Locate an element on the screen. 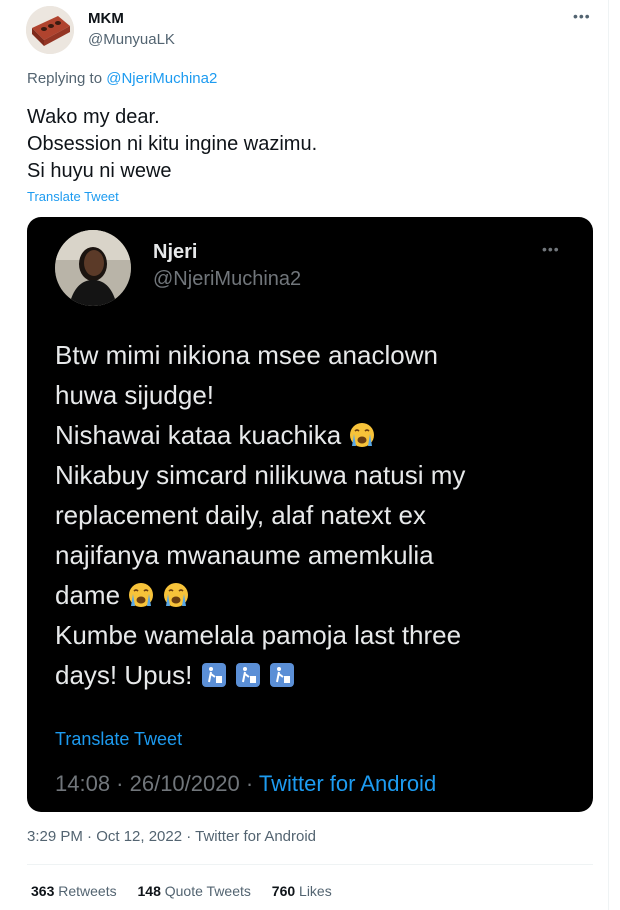 This screenshot has height=910, width=620. screenshot-time: 14:08 · 26/10/2020 · is located at coordinates (154, 783).